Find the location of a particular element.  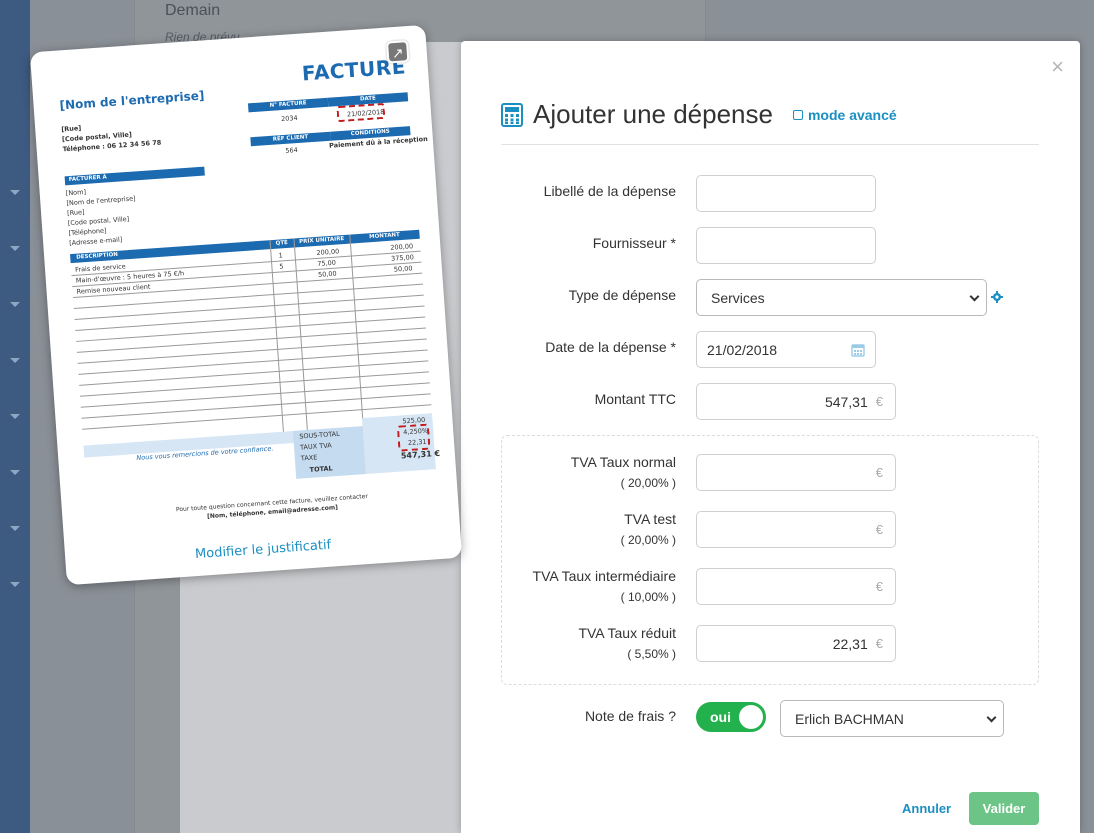

fournisseur-label: Fournisseur * is located at coordinates (634, 243).